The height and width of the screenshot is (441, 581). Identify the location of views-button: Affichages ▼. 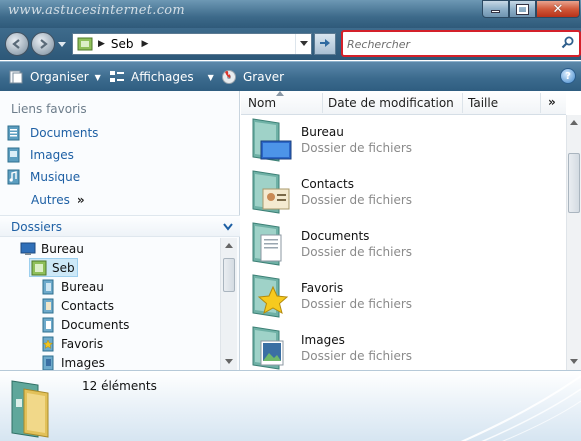
(161, 77).